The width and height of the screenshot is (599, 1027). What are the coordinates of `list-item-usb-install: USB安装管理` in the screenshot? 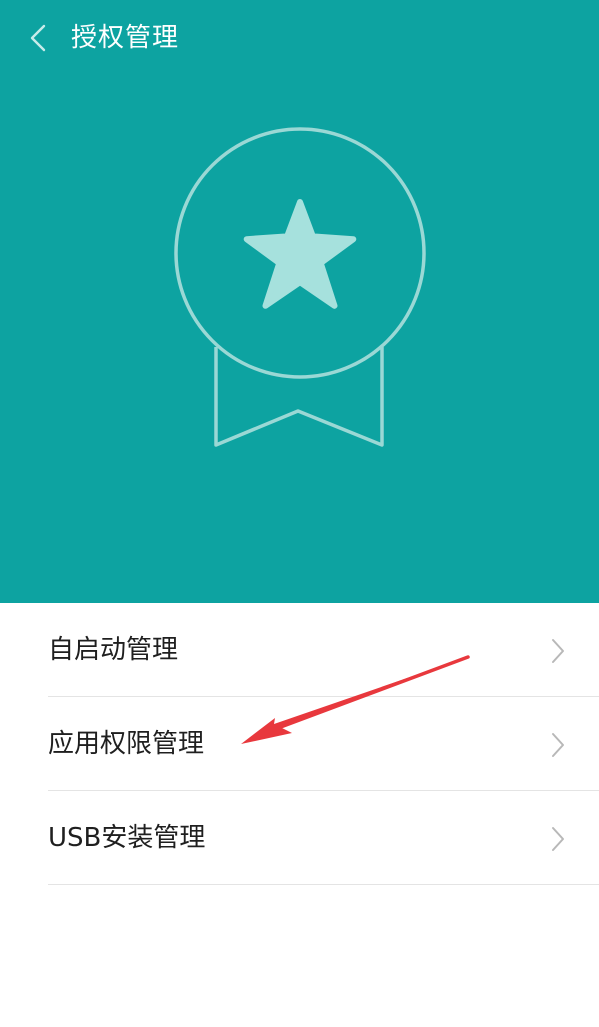 It's located at (299, 838).